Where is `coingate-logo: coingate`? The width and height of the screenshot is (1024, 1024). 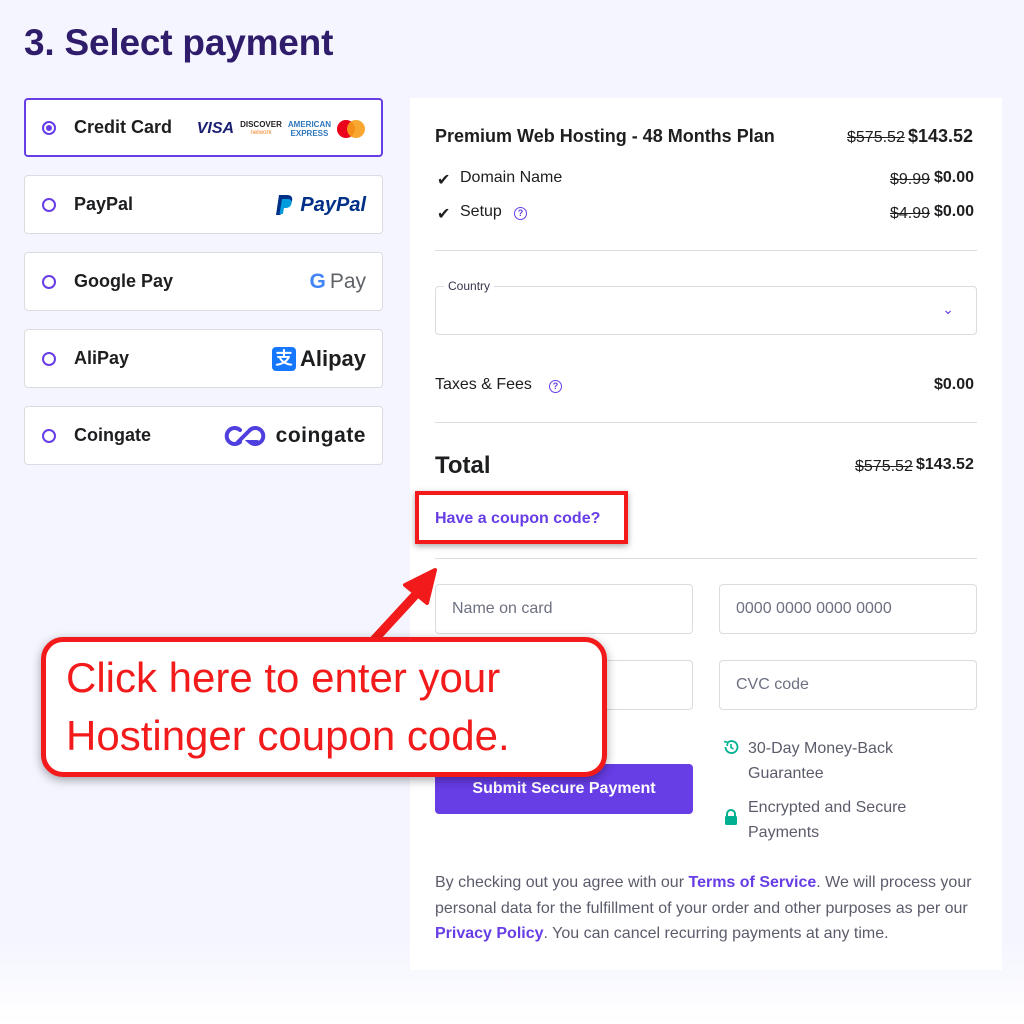 coingate-logo: coingate is located at coordinates (295, 436).